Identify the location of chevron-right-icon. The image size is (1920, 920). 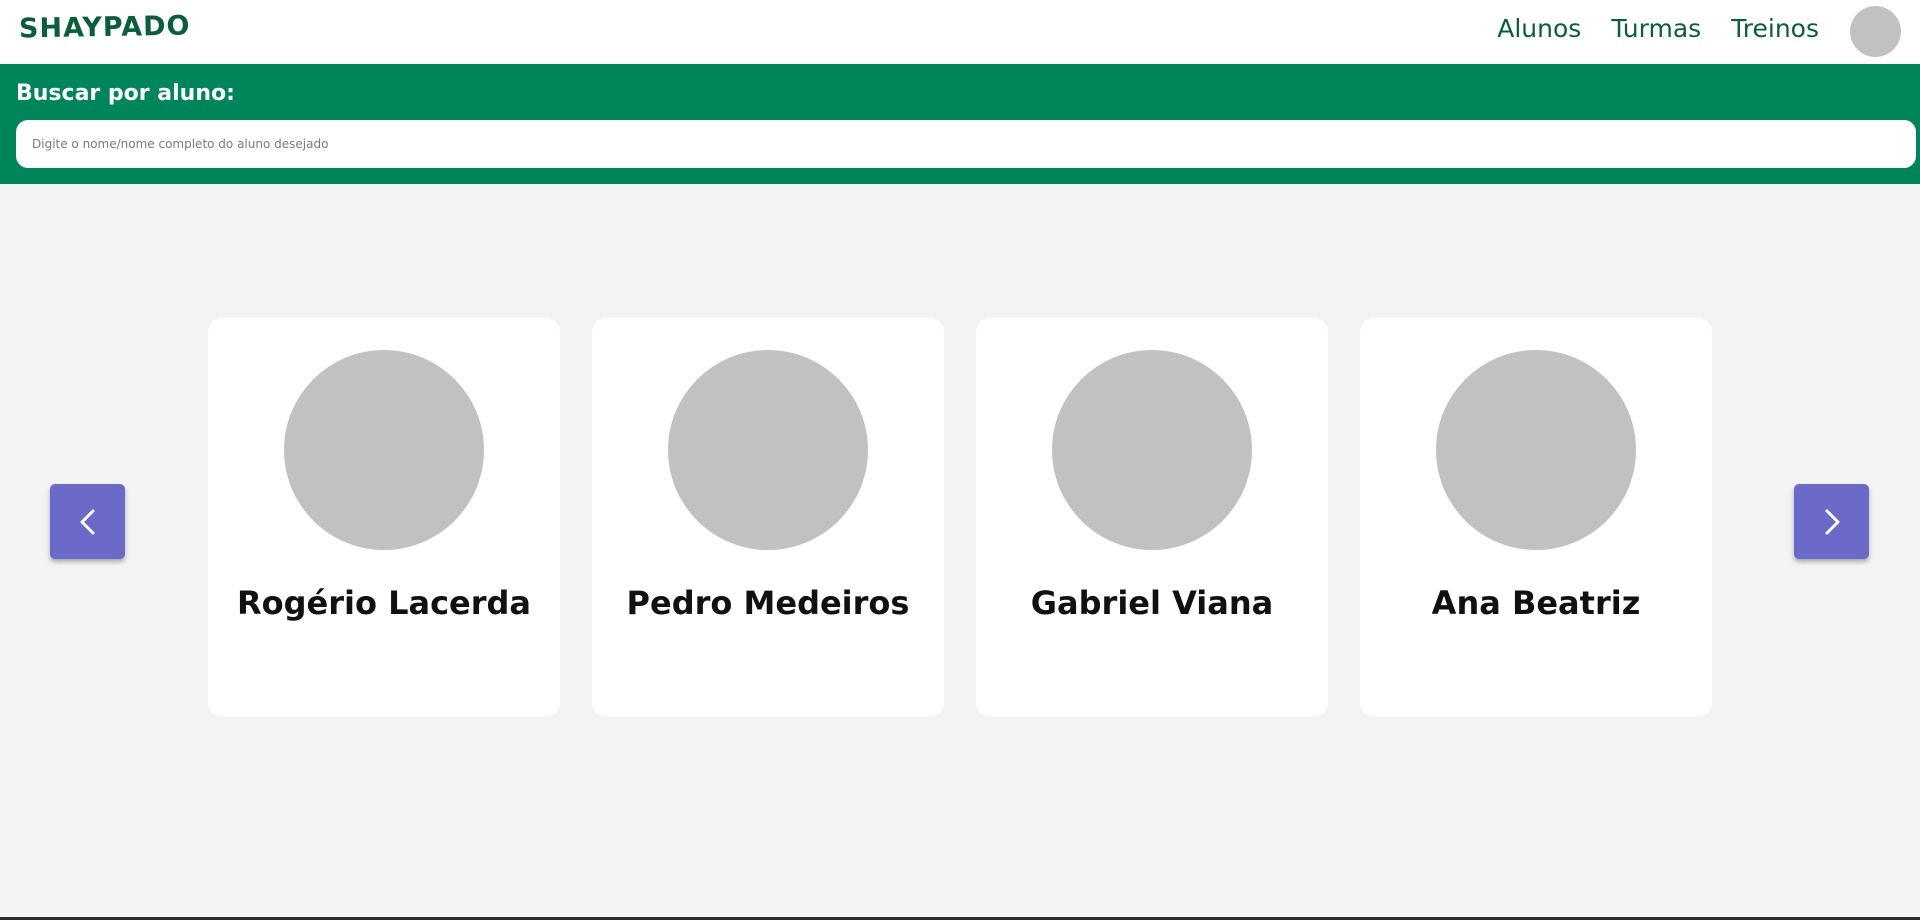
(1832, 521).